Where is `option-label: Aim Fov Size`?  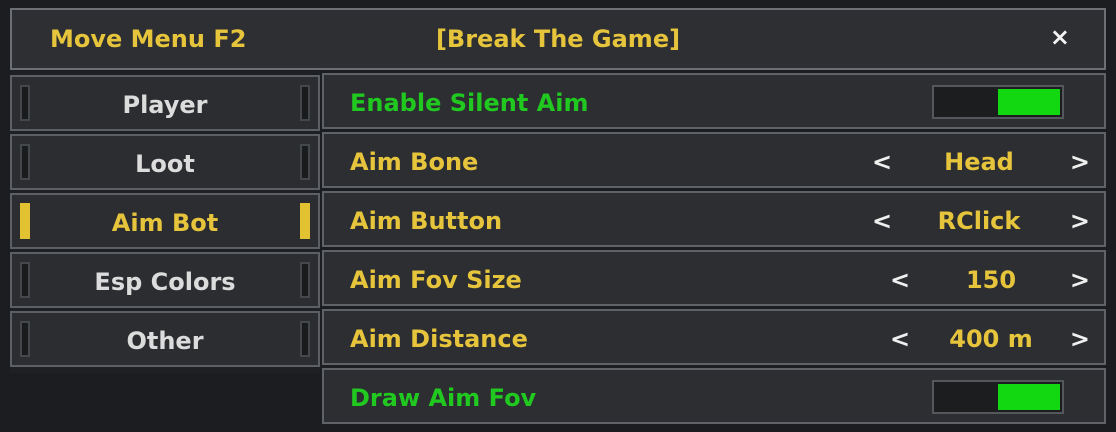 option-label: Aim Fov Size is located at coordinates (436, 280).